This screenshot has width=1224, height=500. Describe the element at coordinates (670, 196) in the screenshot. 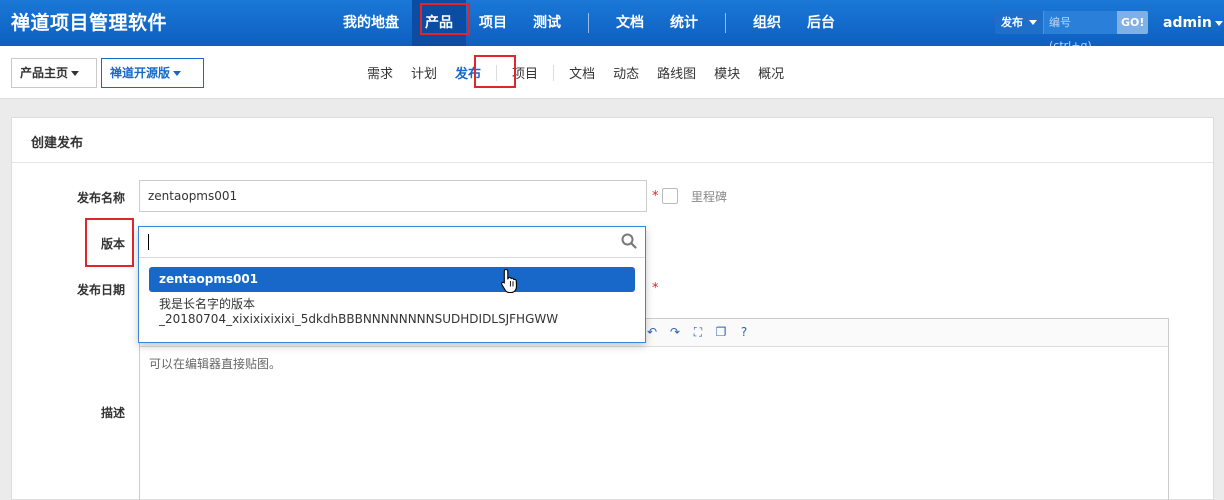

I see `milestone-checkbox` at that location.